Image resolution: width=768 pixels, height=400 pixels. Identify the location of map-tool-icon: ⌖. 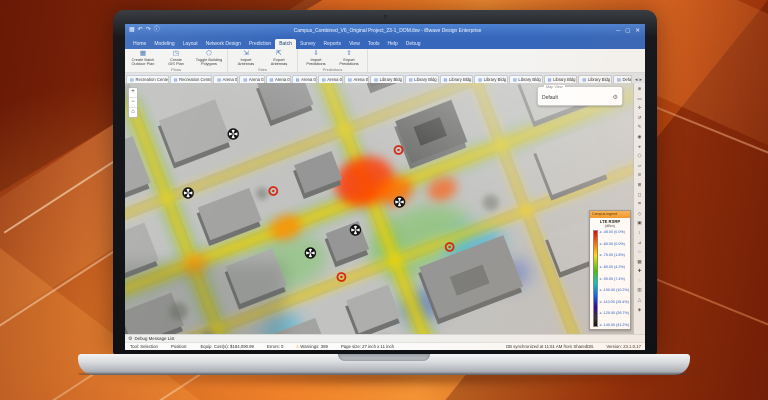
(639, 147).